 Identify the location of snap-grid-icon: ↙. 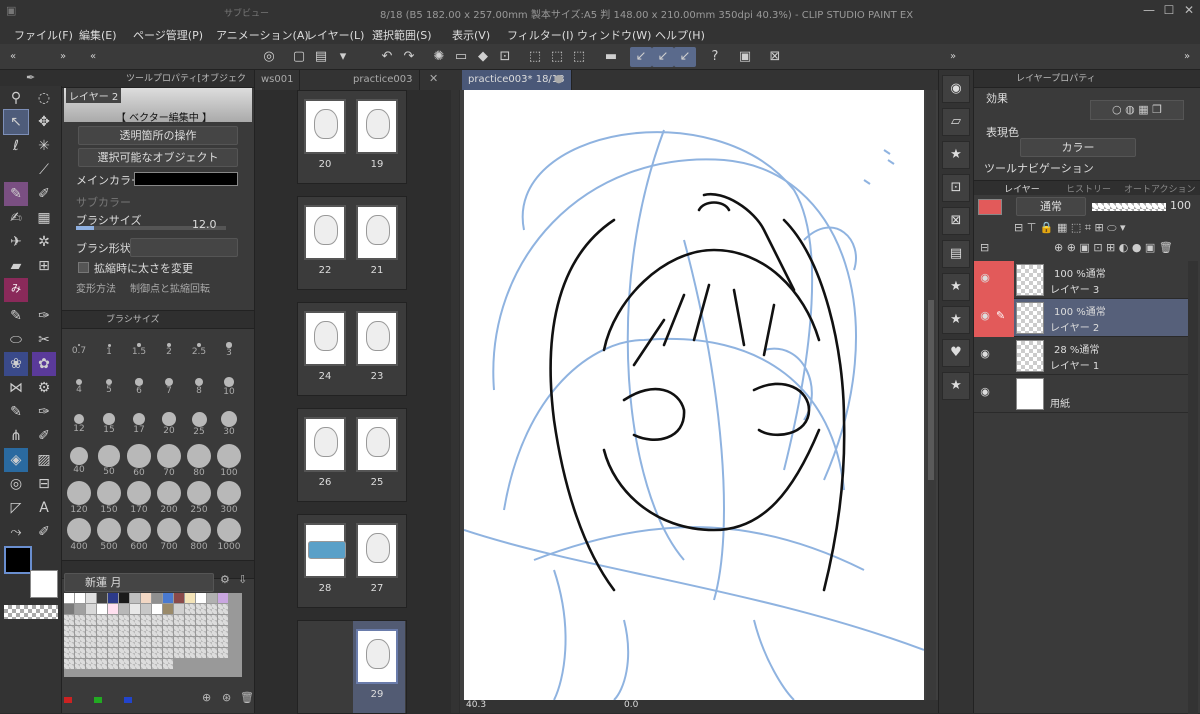
(685, 57).